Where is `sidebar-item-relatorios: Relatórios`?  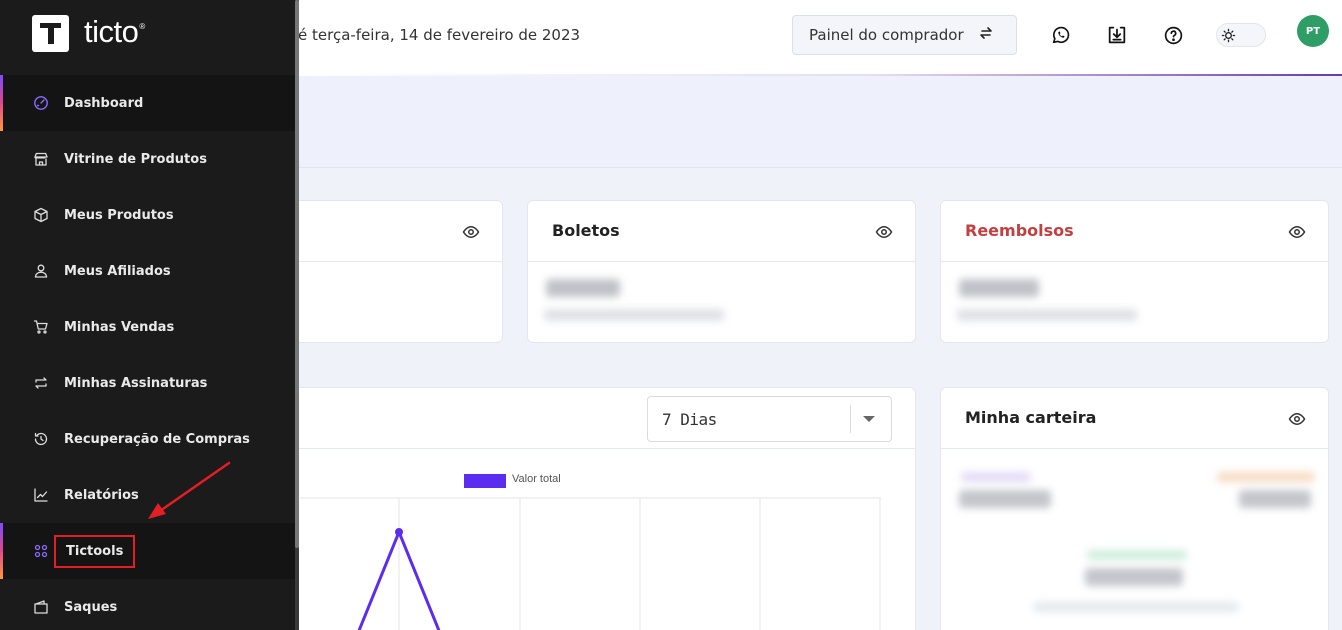
sidebar-item-relatorios: Relatórios is located at coordinates (147, 495).